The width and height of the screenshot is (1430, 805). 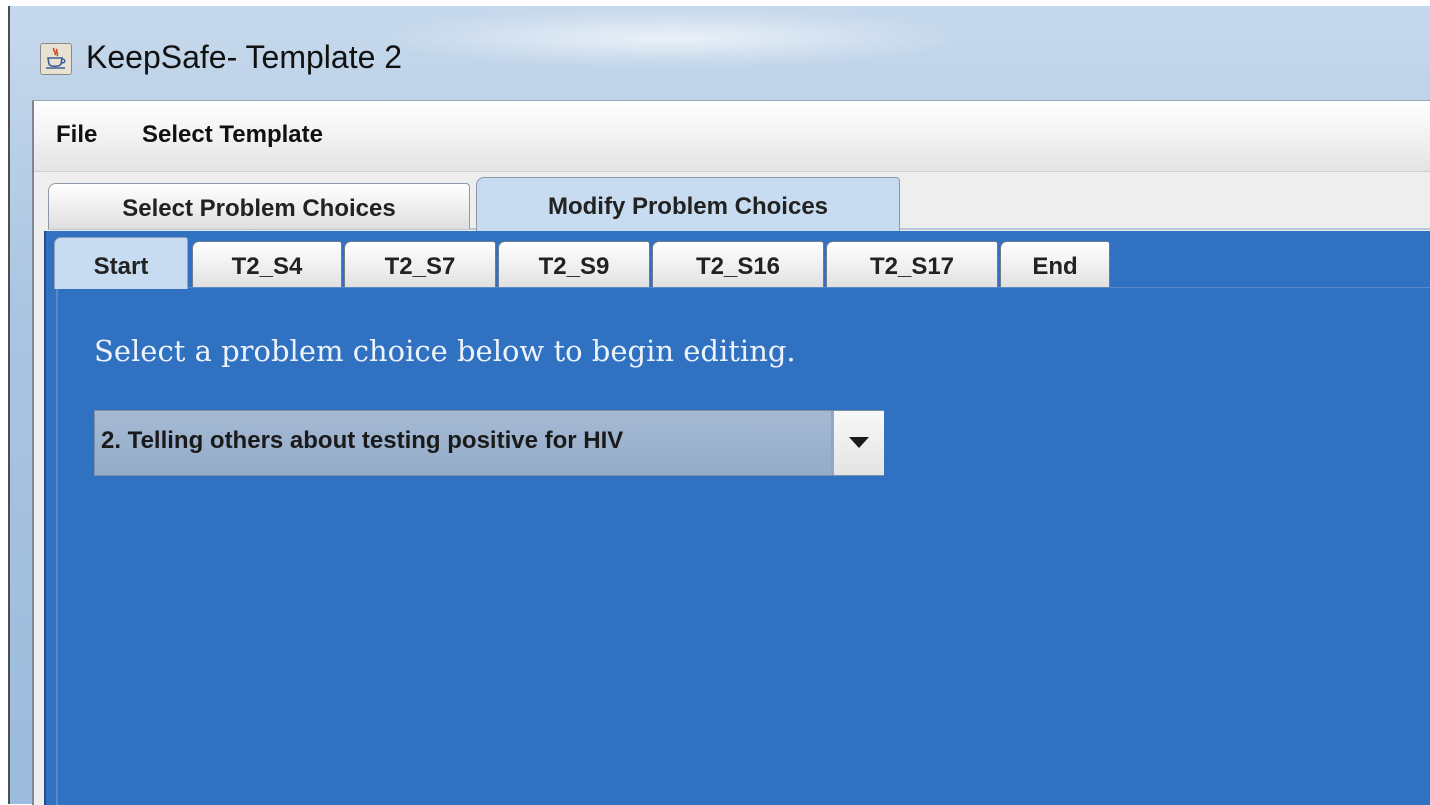 What do you see at coordinates (244, 57) in the screenshot?
I see `window-title: KeepSafe- Template 2` at bounding box center [244, 57].